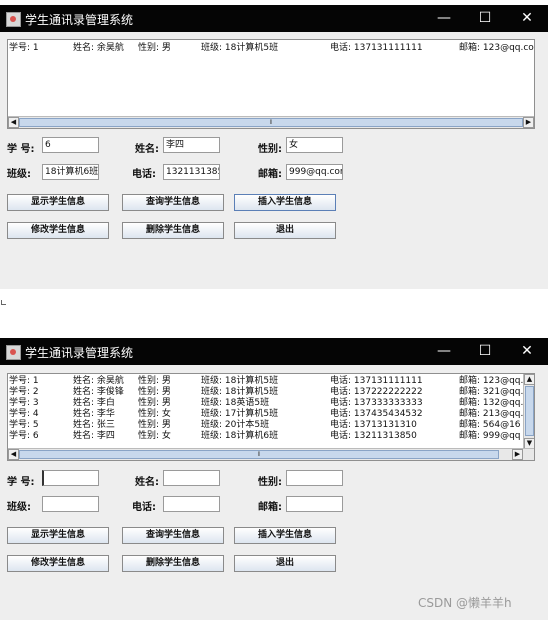  What do you see at coordinates (314, 504) in the screenshot?
I see `email-field` at bounding box center [314, 504].